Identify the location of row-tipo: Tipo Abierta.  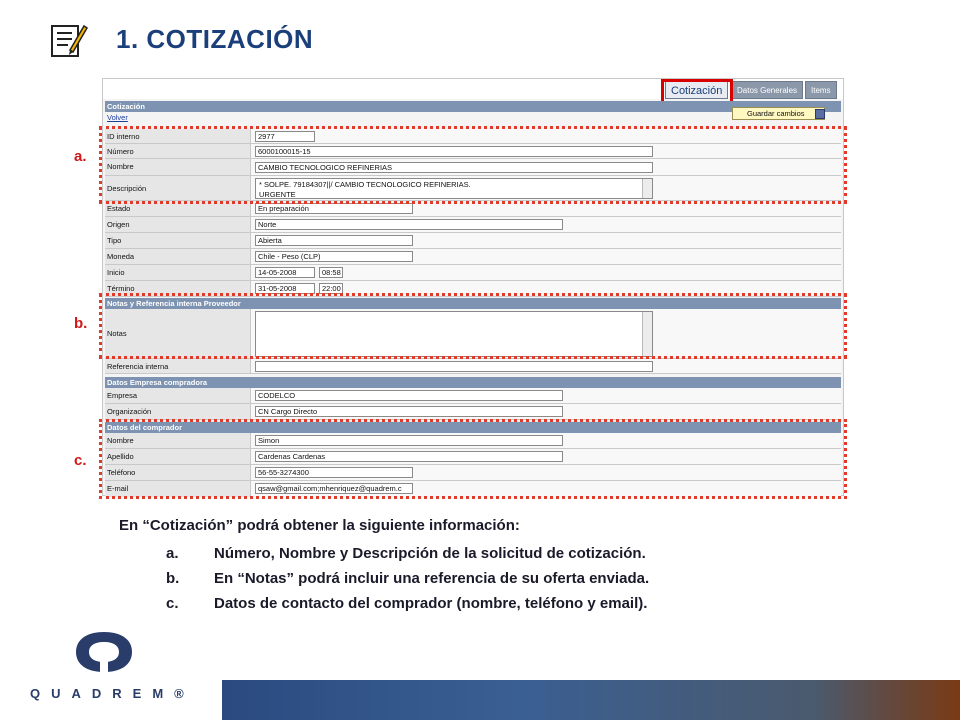
(473, 241).